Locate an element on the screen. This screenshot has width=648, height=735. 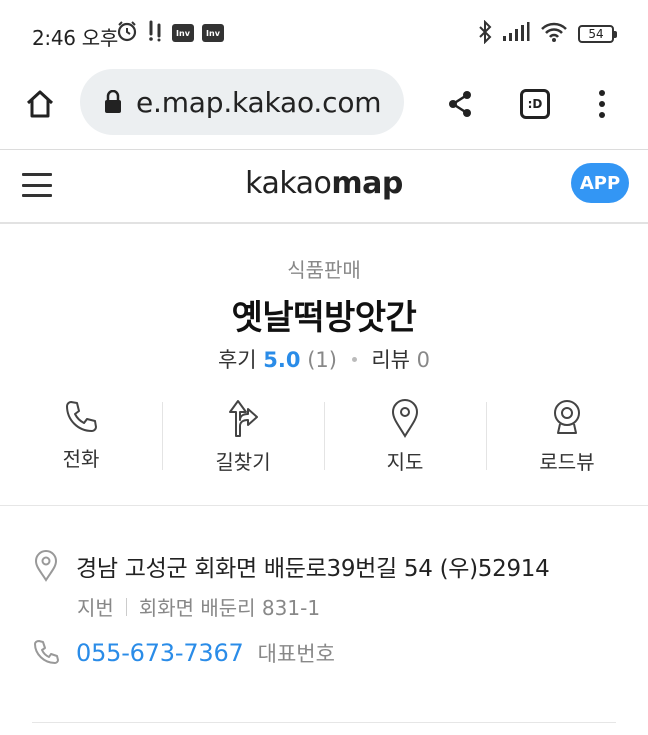
home-button is located at coordinates (40, 104).